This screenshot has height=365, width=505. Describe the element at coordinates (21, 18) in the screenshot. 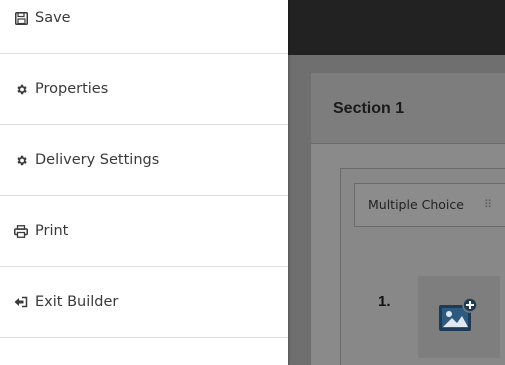

I see `floppy-disk-icon` at that location.